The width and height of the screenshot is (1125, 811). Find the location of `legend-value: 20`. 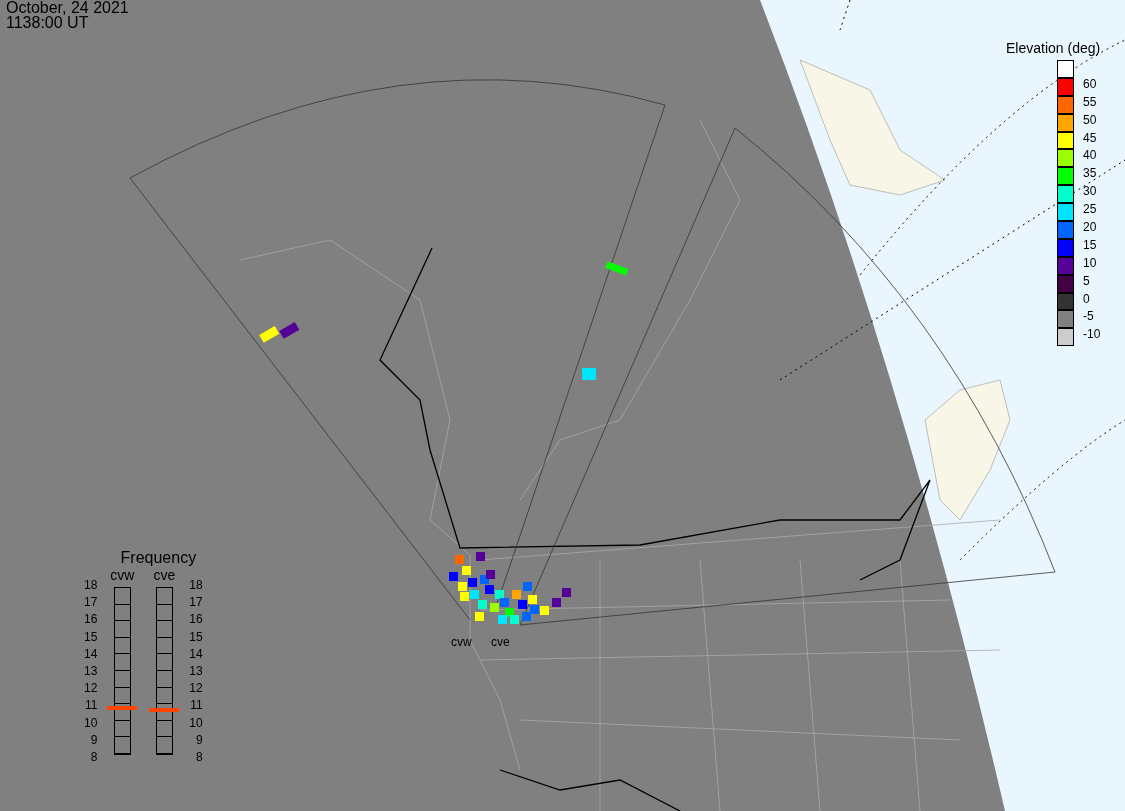

legend-value: 20 is located at coordinates (1090, 227).